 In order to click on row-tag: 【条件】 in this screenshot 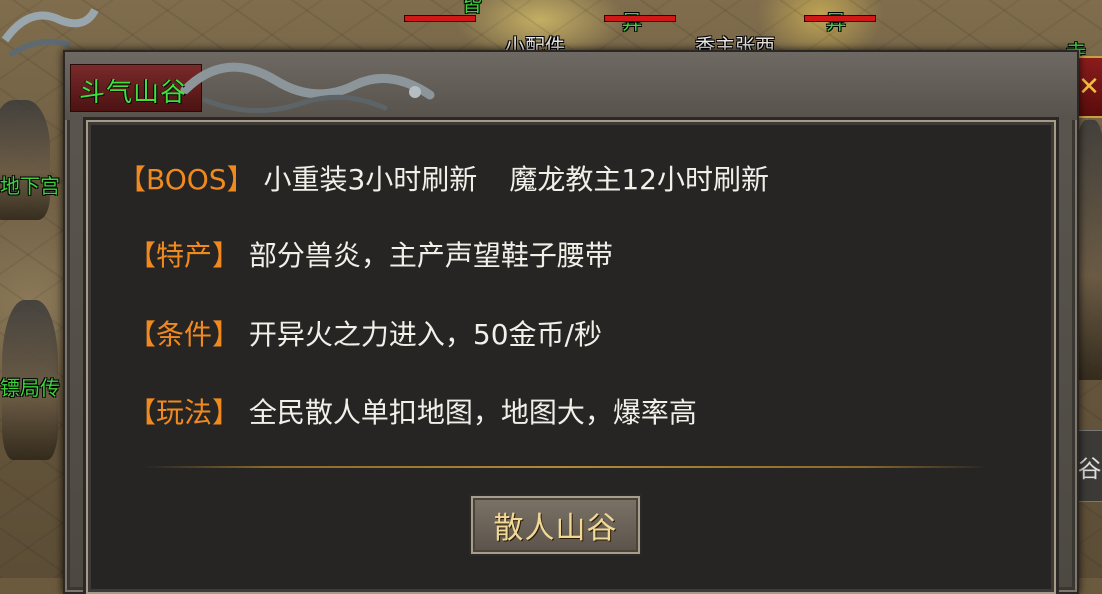, I will do `click(184, 334)`.